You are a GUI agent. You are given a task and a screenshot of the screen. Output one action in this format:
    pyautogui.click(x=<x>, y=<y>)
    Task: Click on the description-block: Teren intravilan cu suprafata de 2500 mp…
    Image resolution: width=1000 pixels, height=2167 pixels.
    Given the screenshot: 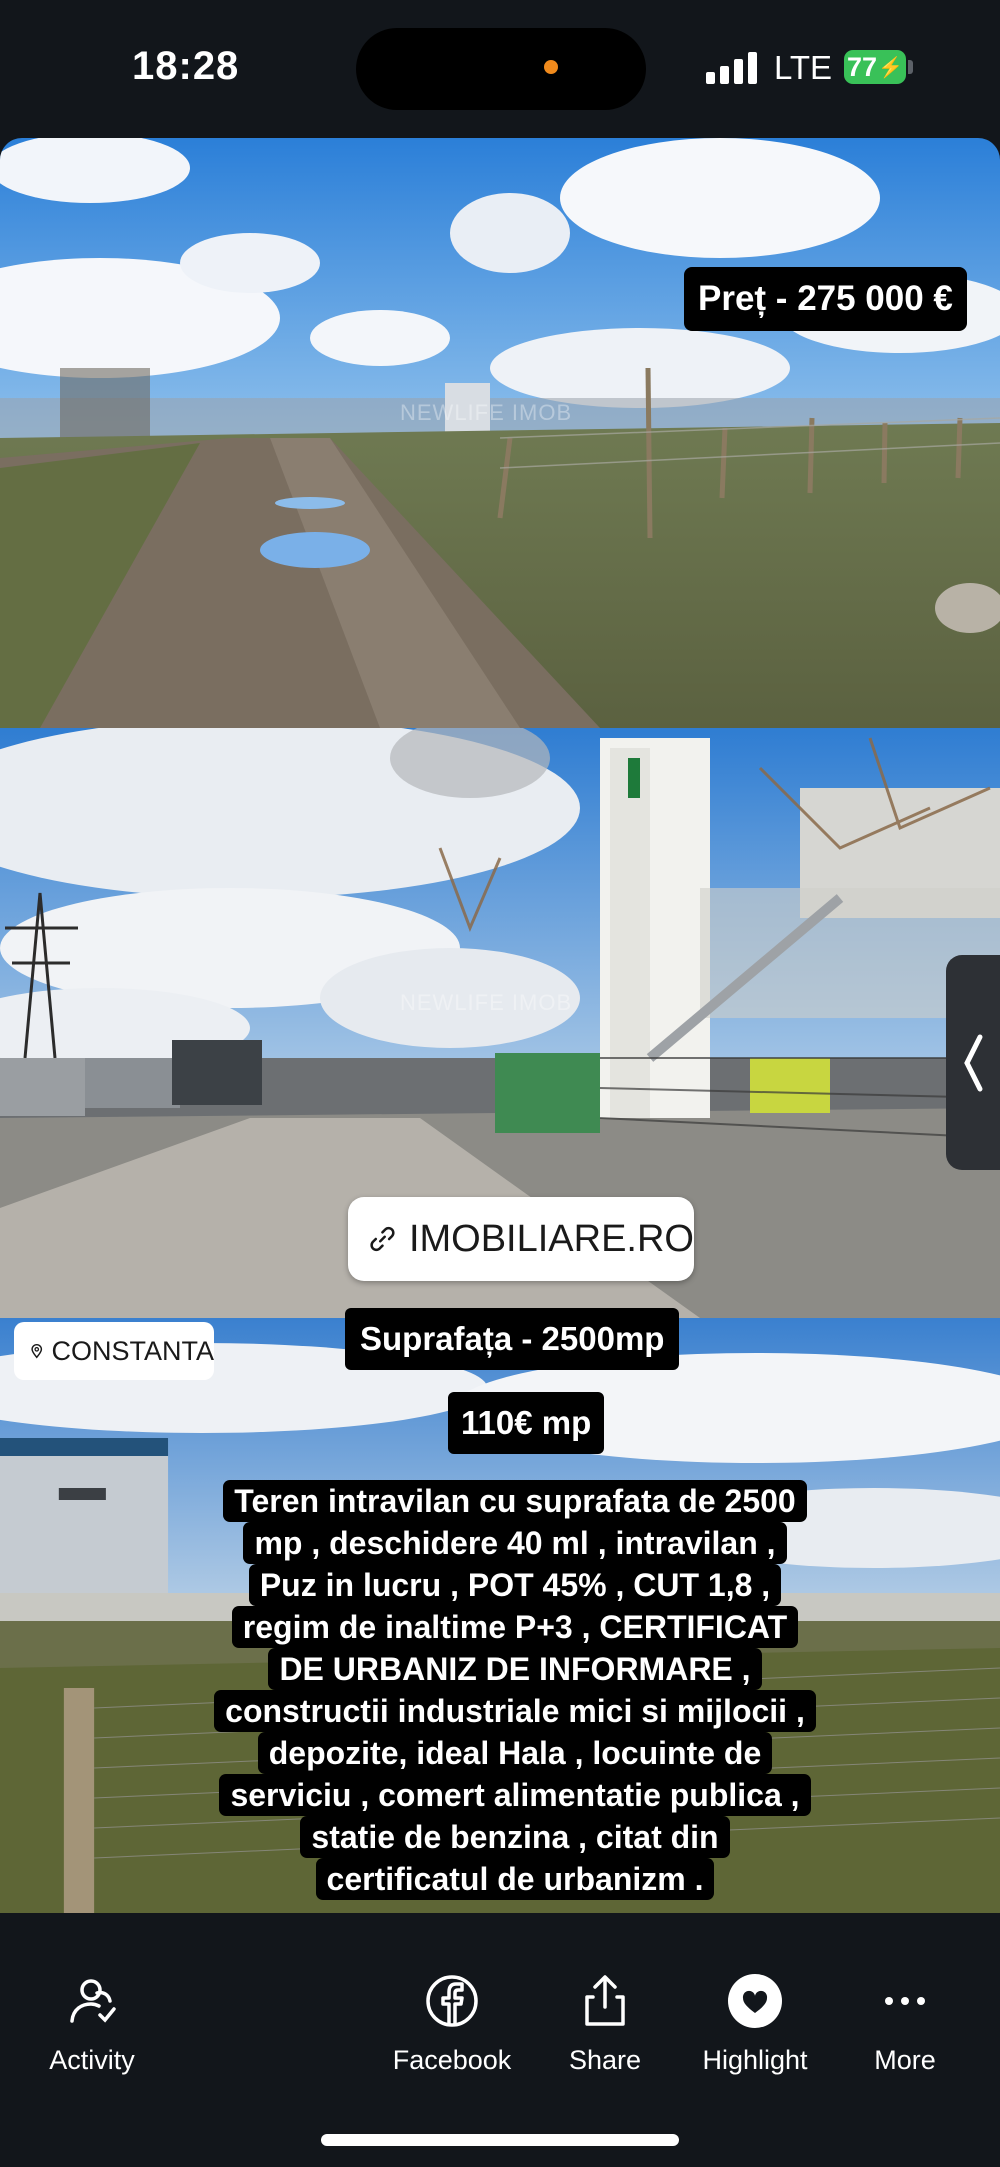 What is the action you would take?
    pyautogui.click(x=515, y=1690)
    